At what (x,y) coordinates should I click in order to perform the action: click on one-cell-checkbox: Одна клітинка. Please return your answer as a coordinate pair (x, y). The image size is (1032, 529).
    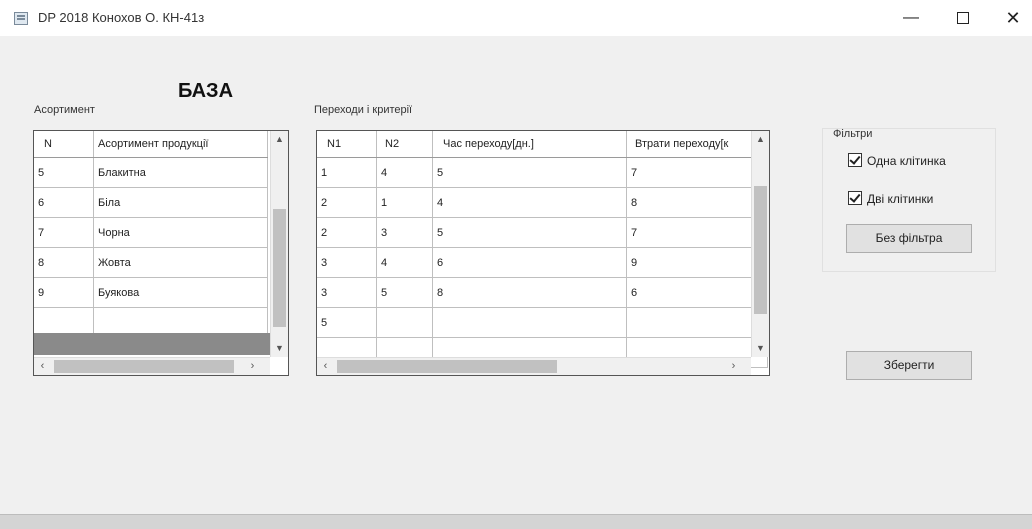
    Looking at the image, I should click on (897, 159).